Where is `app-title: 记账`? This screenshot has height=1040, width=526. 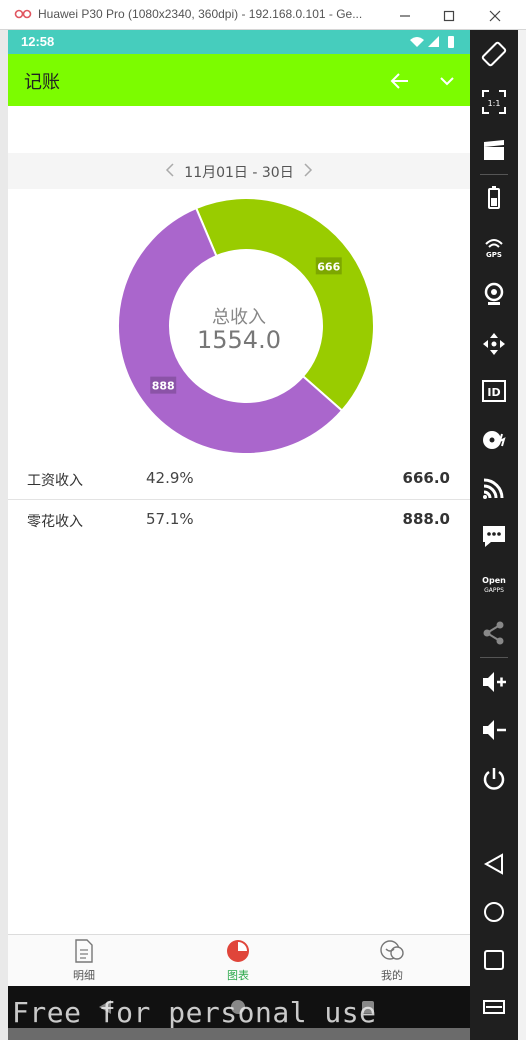 app-title: 记账 is located at coordinates (42, 82).